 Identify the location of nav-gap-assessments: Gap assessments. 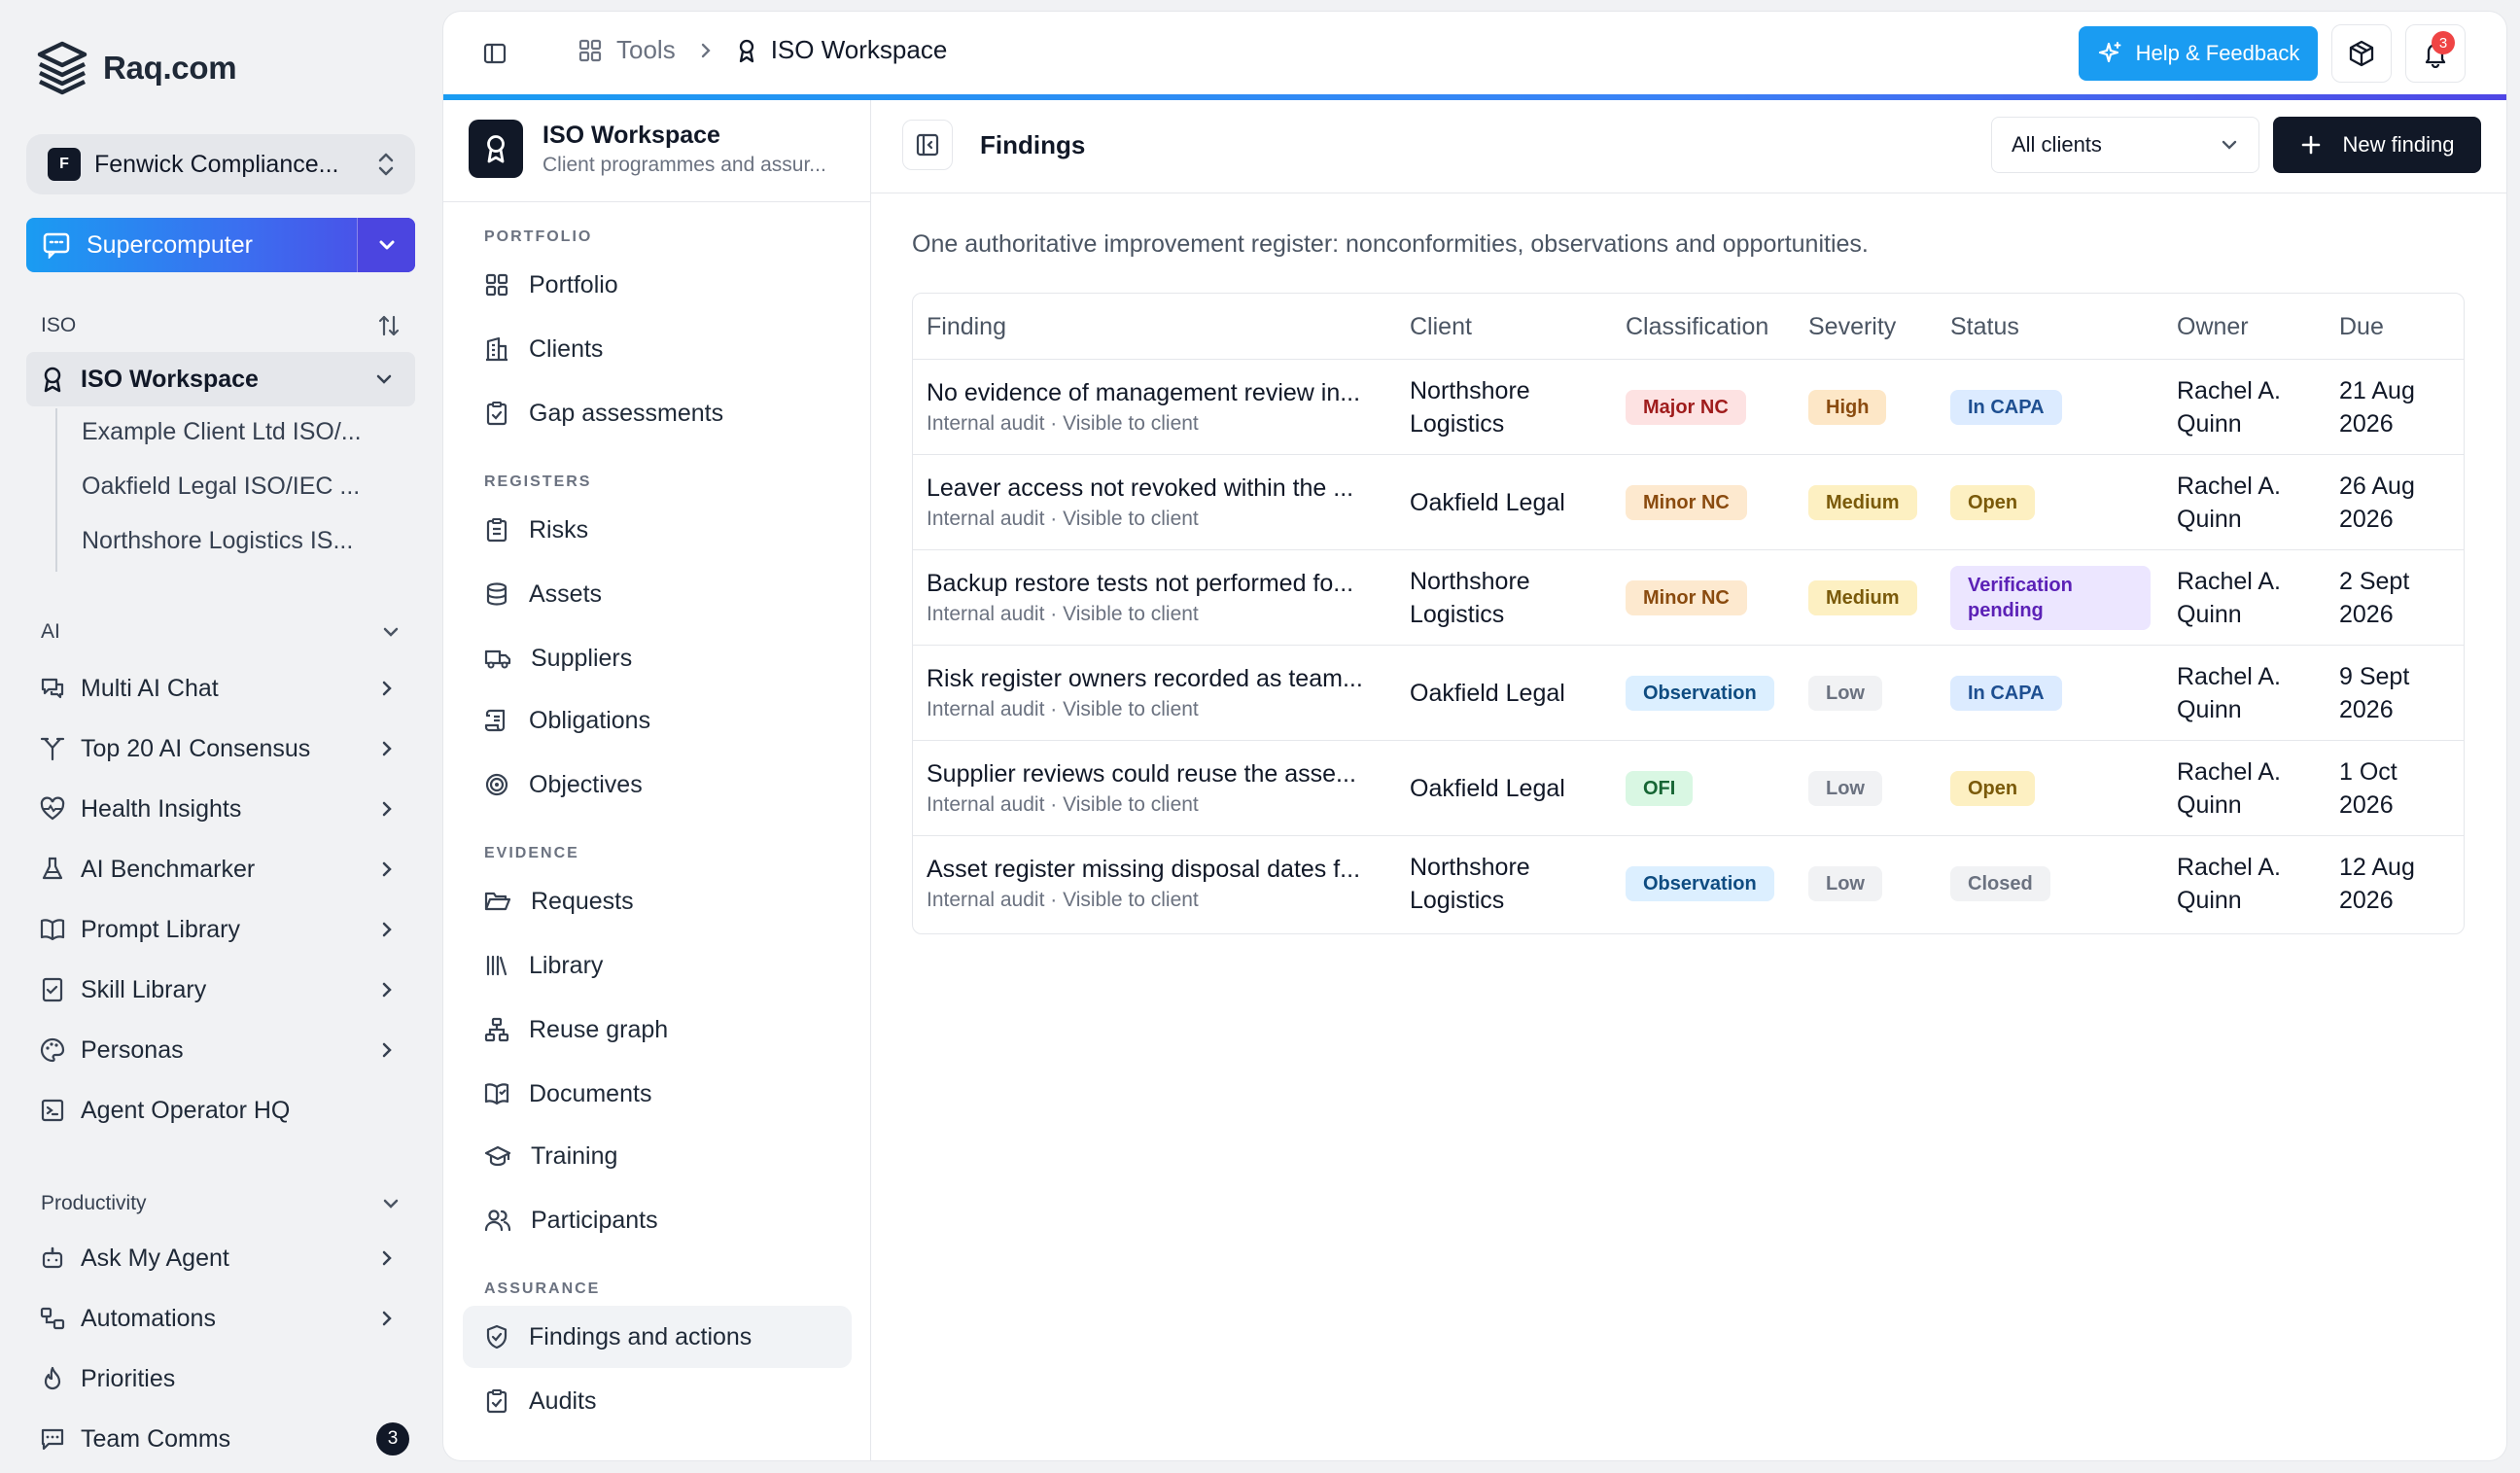
(657, 413).